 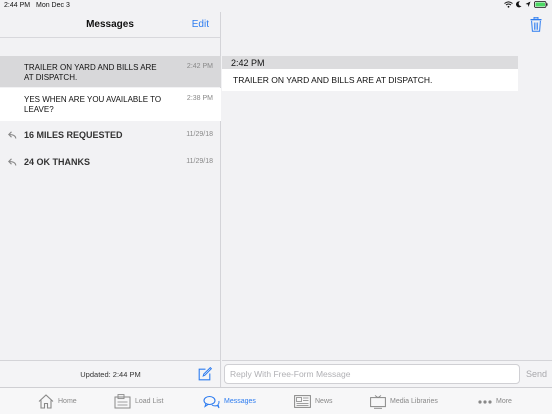 What do you see at coordinates (302, 401) in the screenshot?
I see `news-icon` at bounding box center [302, 401].